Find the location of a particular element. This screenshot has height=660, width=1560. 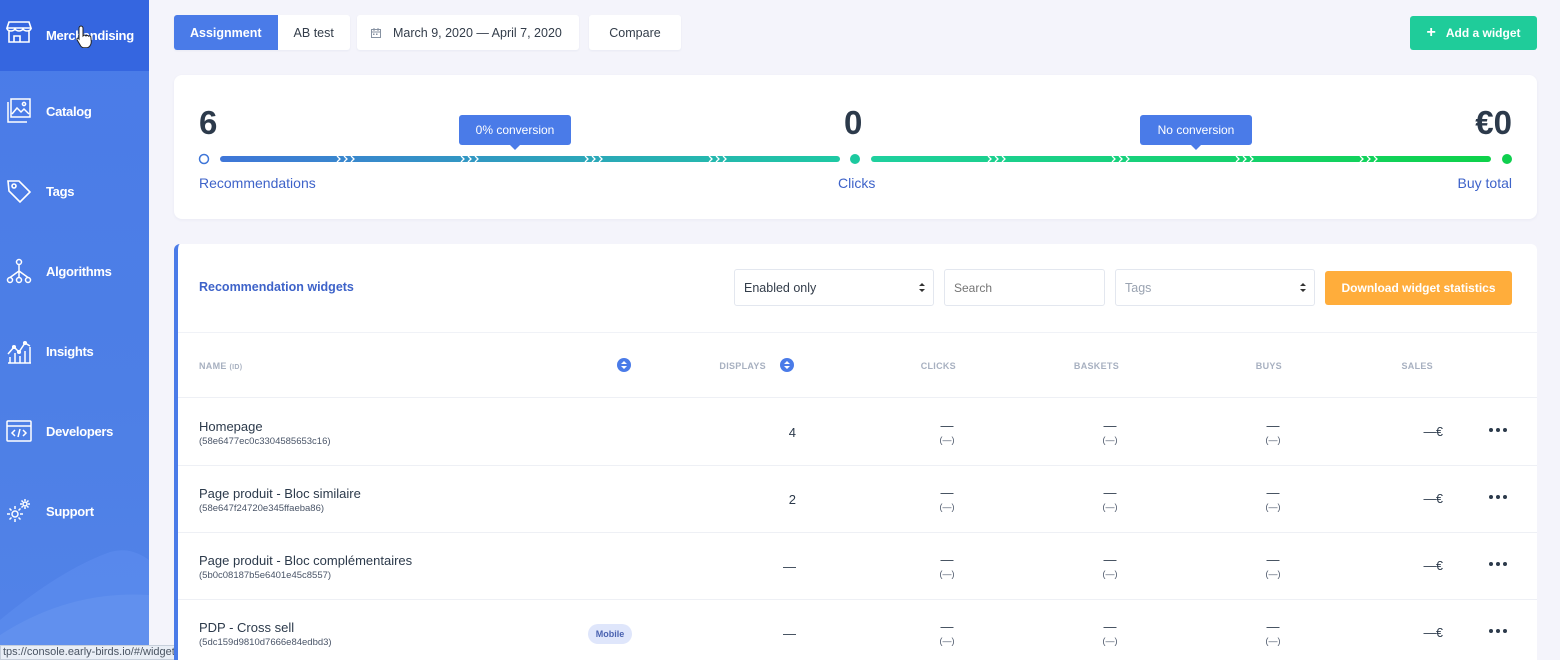

mode-tabs: Assignment AB test is located at coordinates (262, 32).